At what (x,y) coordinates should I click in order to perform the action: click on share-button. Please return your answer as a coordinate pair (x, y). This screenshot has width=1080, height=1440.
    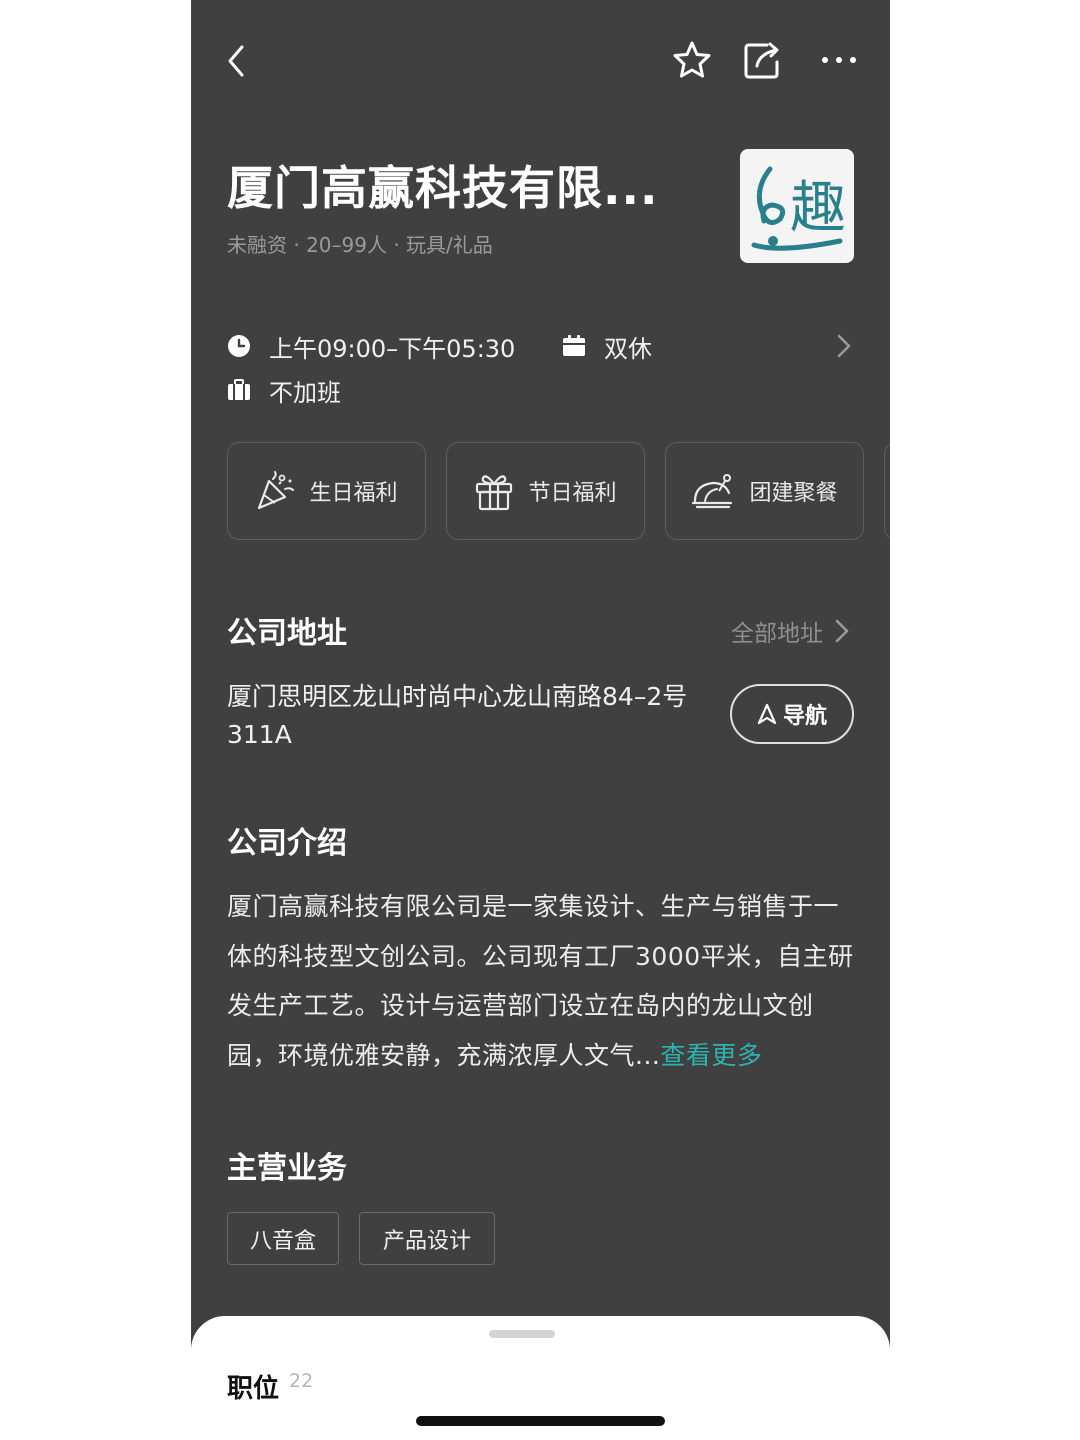
    Looking at the image, I should click on (762, 60).